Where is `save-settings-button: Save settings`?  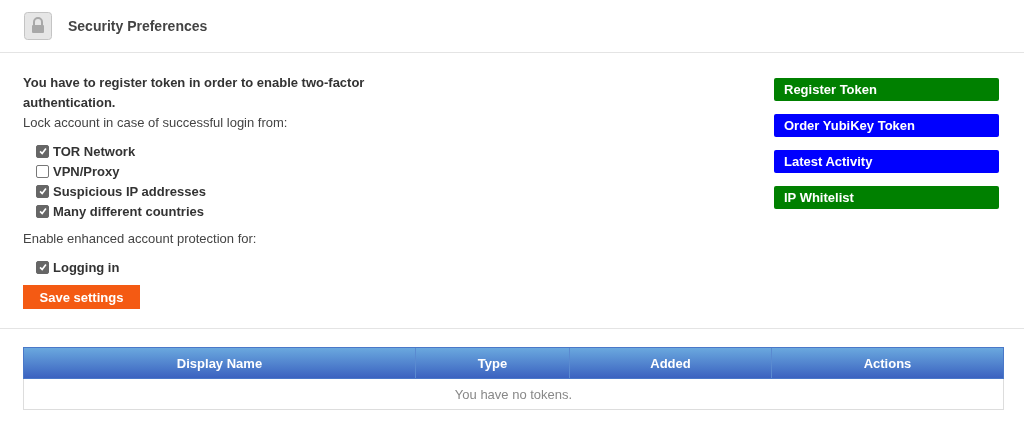 save-settings-button: Save settings is located at coordinates (81, 297).